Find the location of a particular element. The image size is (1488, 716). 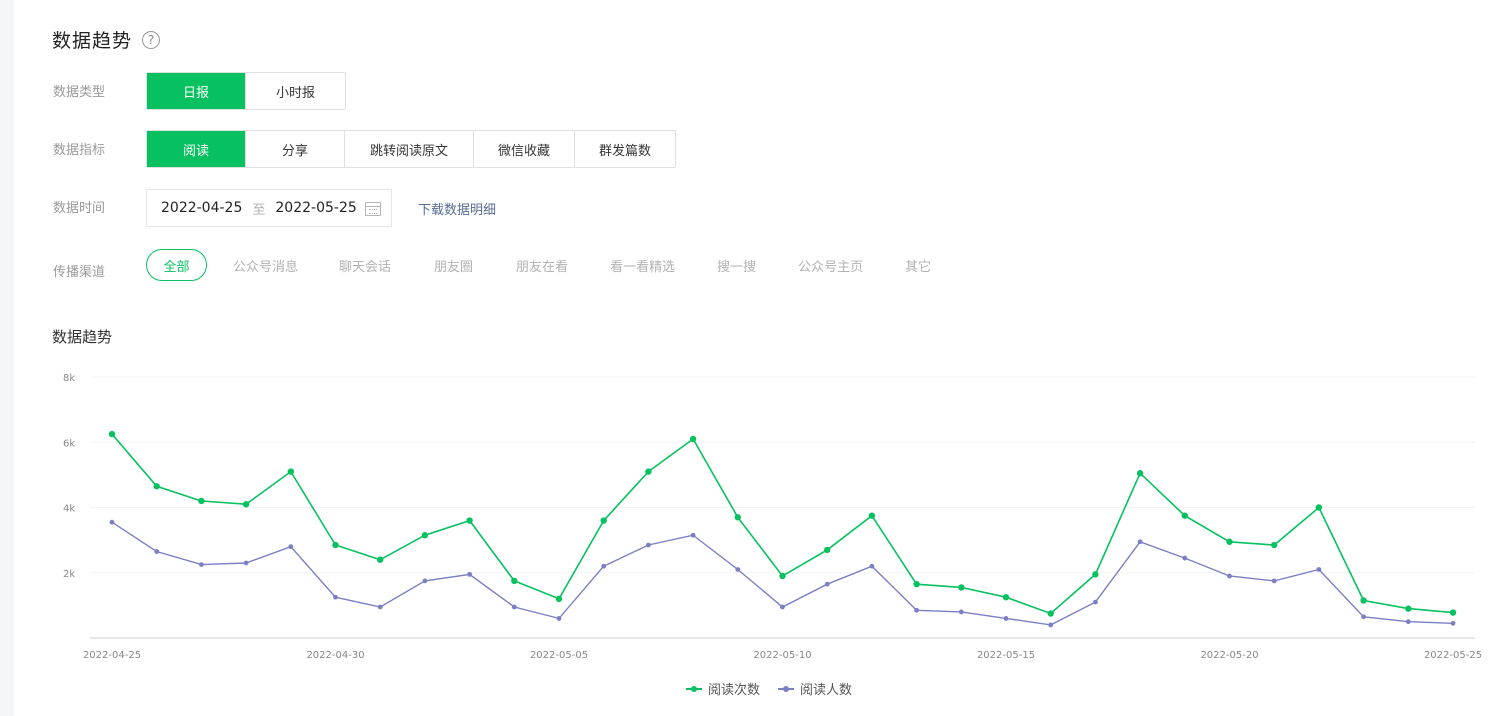

x-tick-label: 2022-04-30 is located at coordinates (335, 655).